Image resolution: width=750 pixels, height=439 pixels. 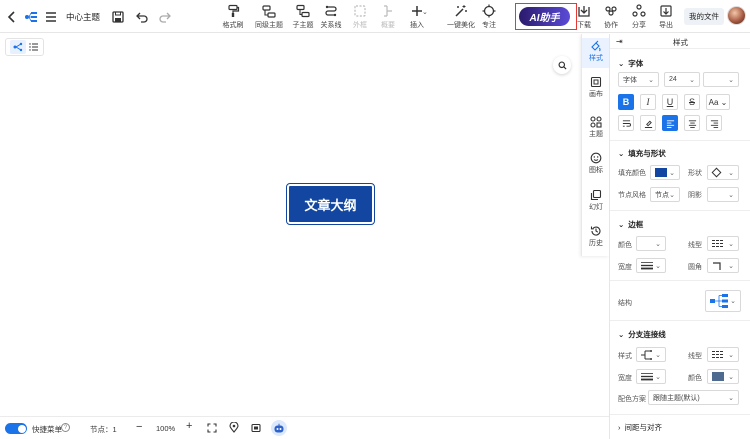 I want to click on corner-radius-label: 圆角, so click(x=695, y=267).